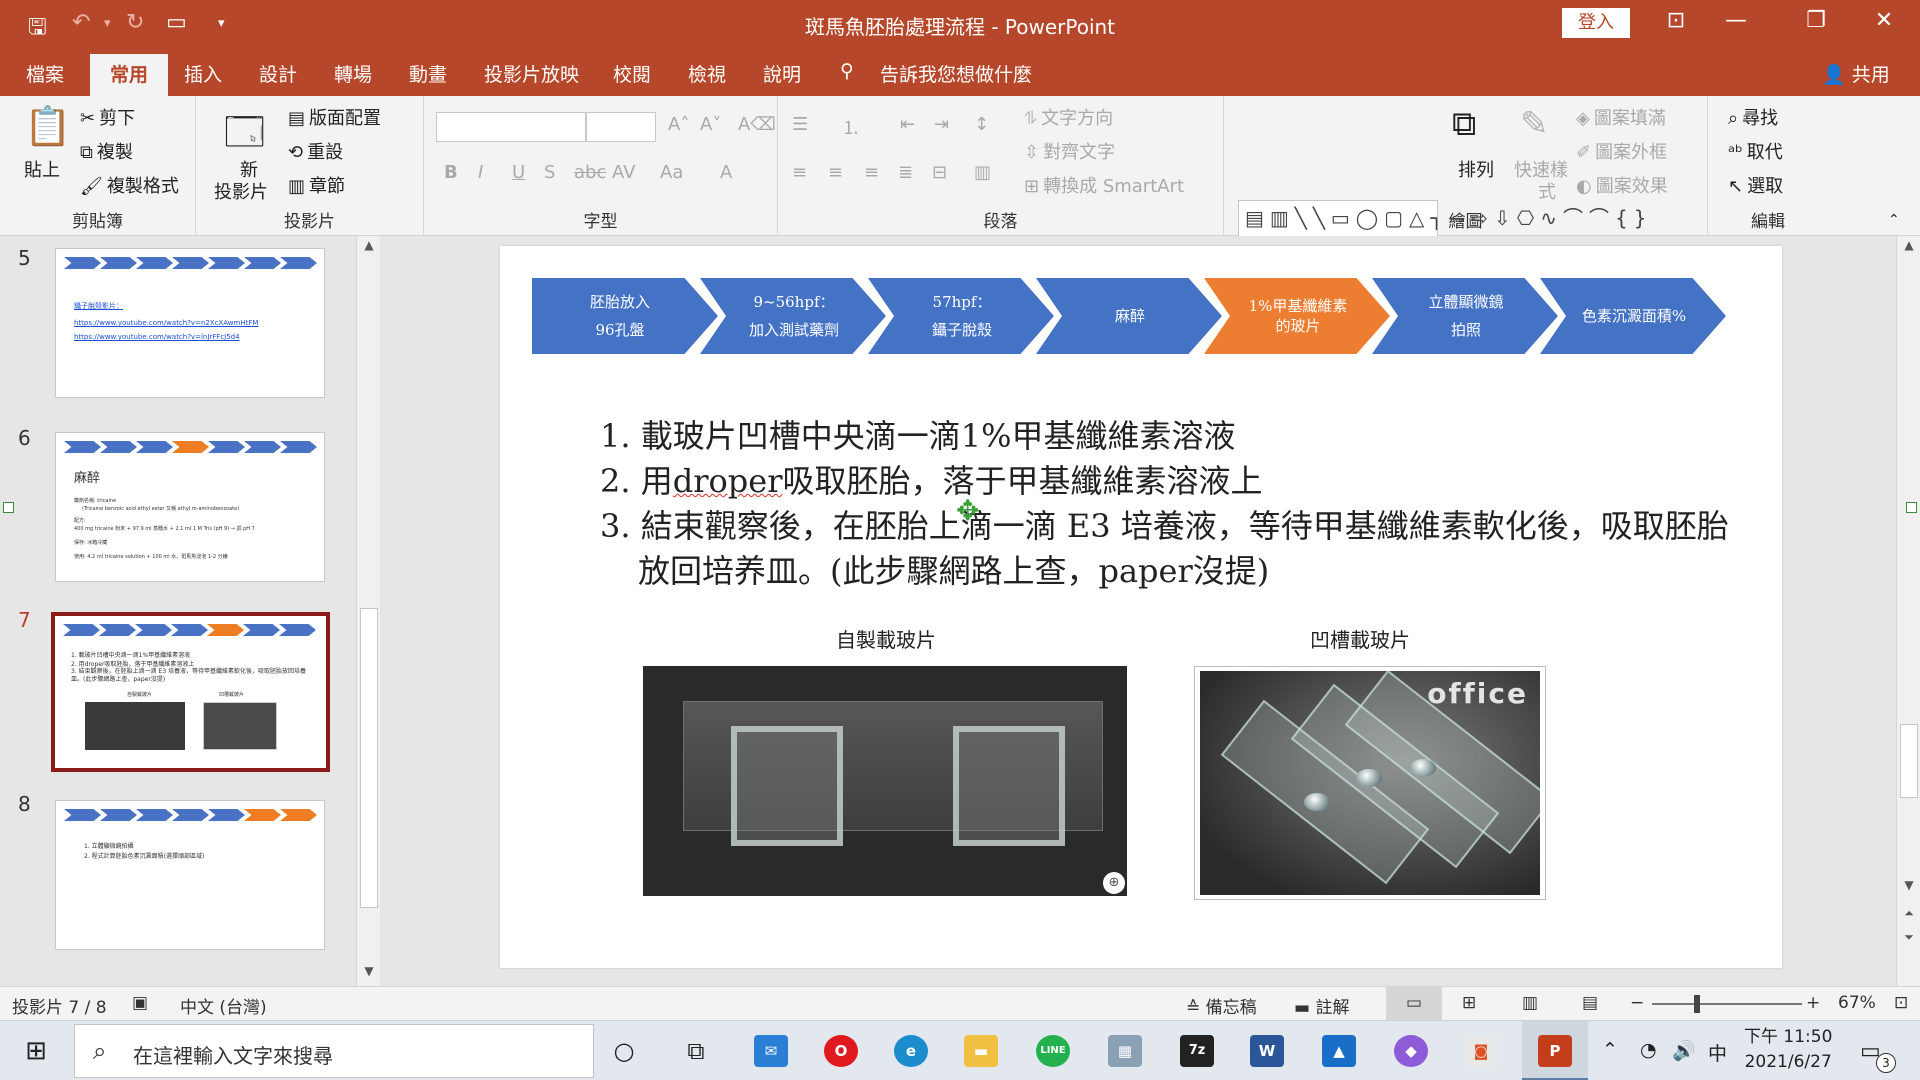 Image resolution: width=1920 pixels, height=1080 pixels. Describe the element at coordinates (1816, 20) in the screenshot. I see `restore-icon: ❐` at that location.